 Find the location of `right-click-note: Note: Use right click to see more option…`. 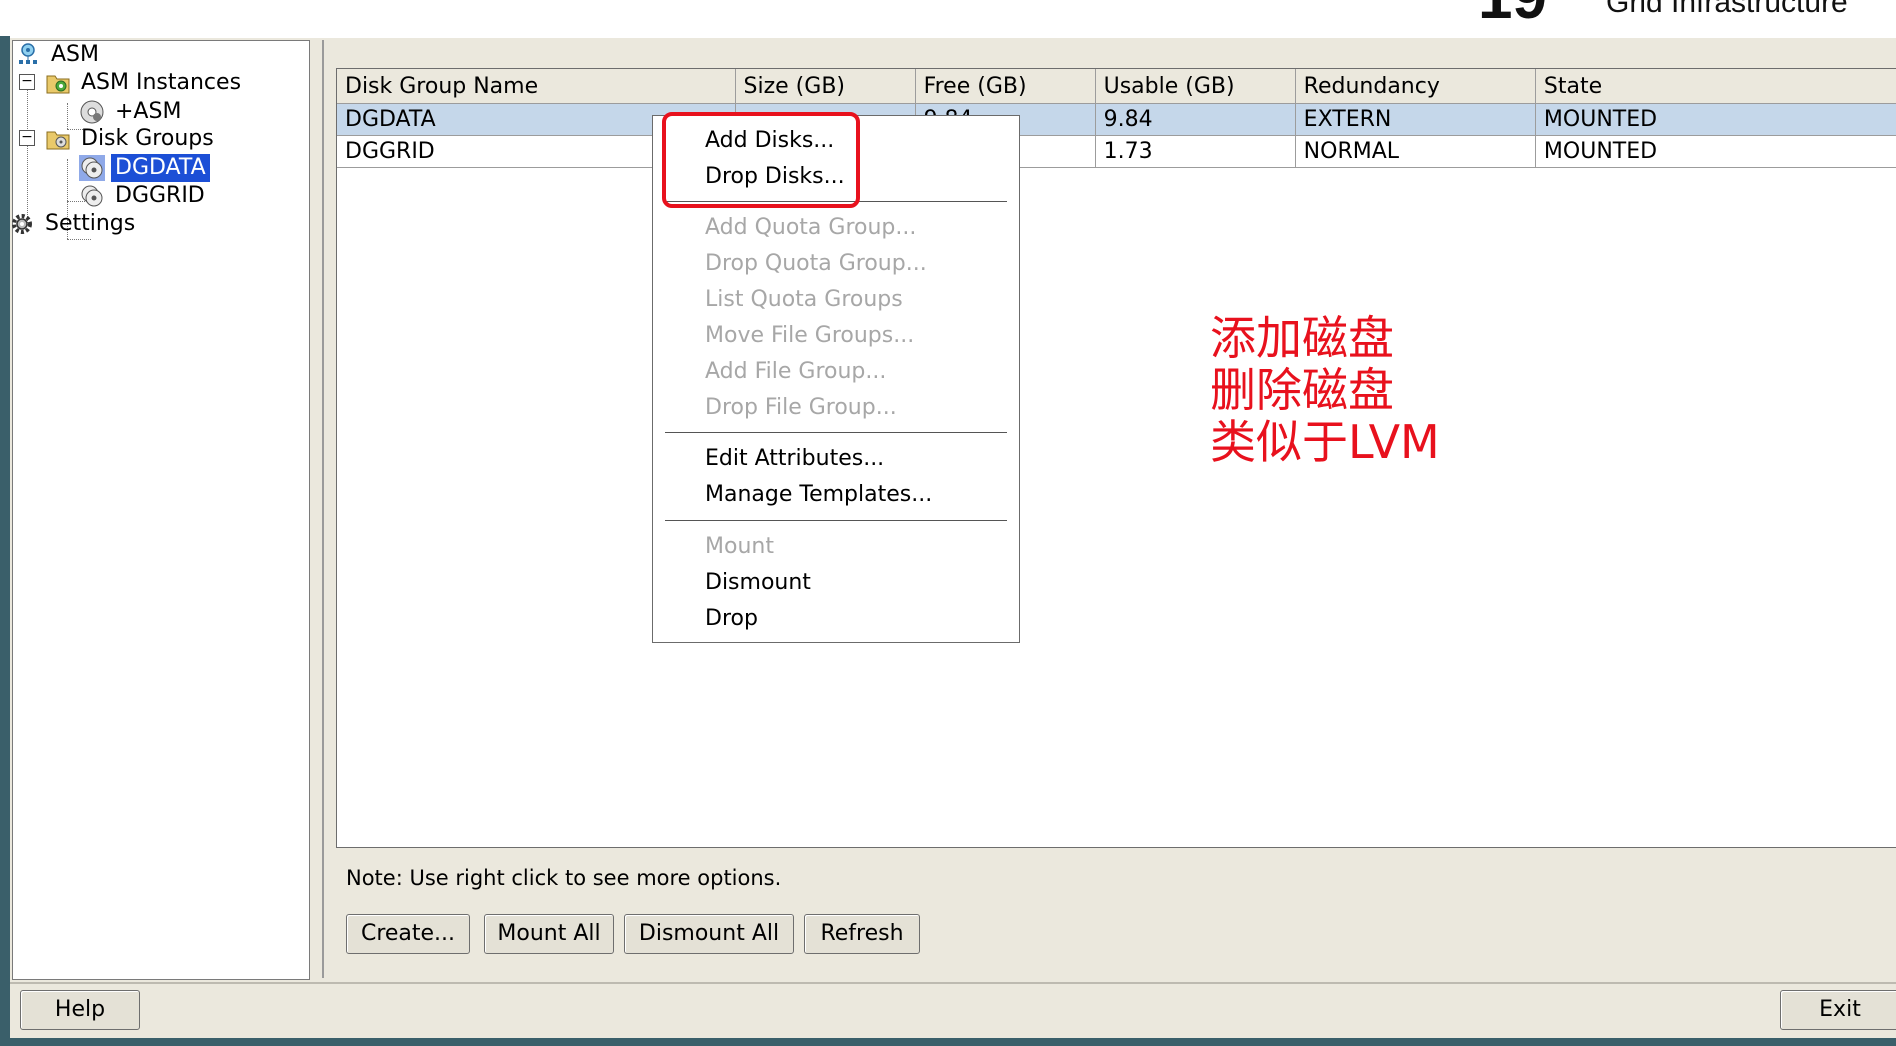

right-click-note: Note: Use right click to see more option… is located at coordinates (564, 878).